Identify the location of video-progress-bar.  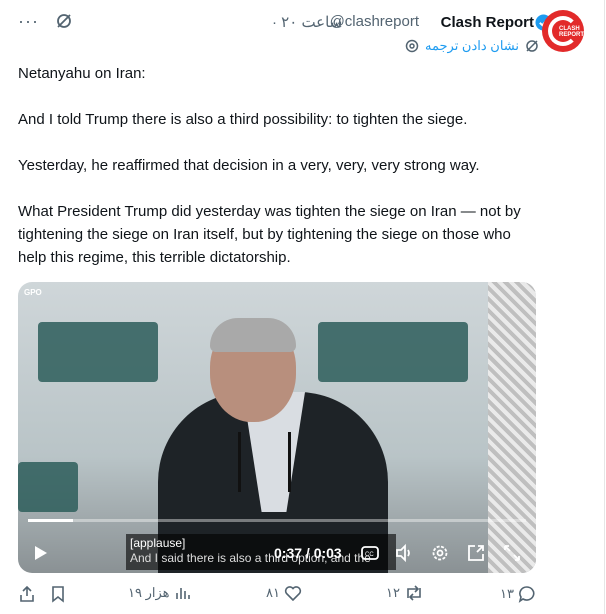
(277, 520).